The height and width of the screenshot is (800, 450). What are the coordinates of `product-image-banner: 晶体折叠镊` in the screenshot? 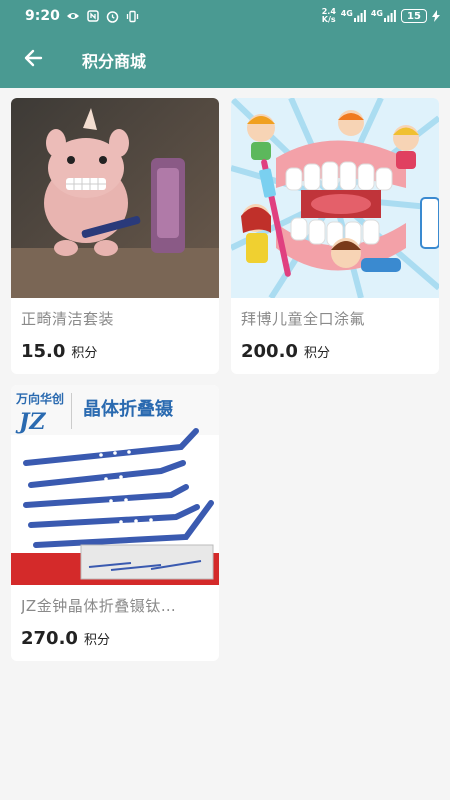 It's located at (128, 409).